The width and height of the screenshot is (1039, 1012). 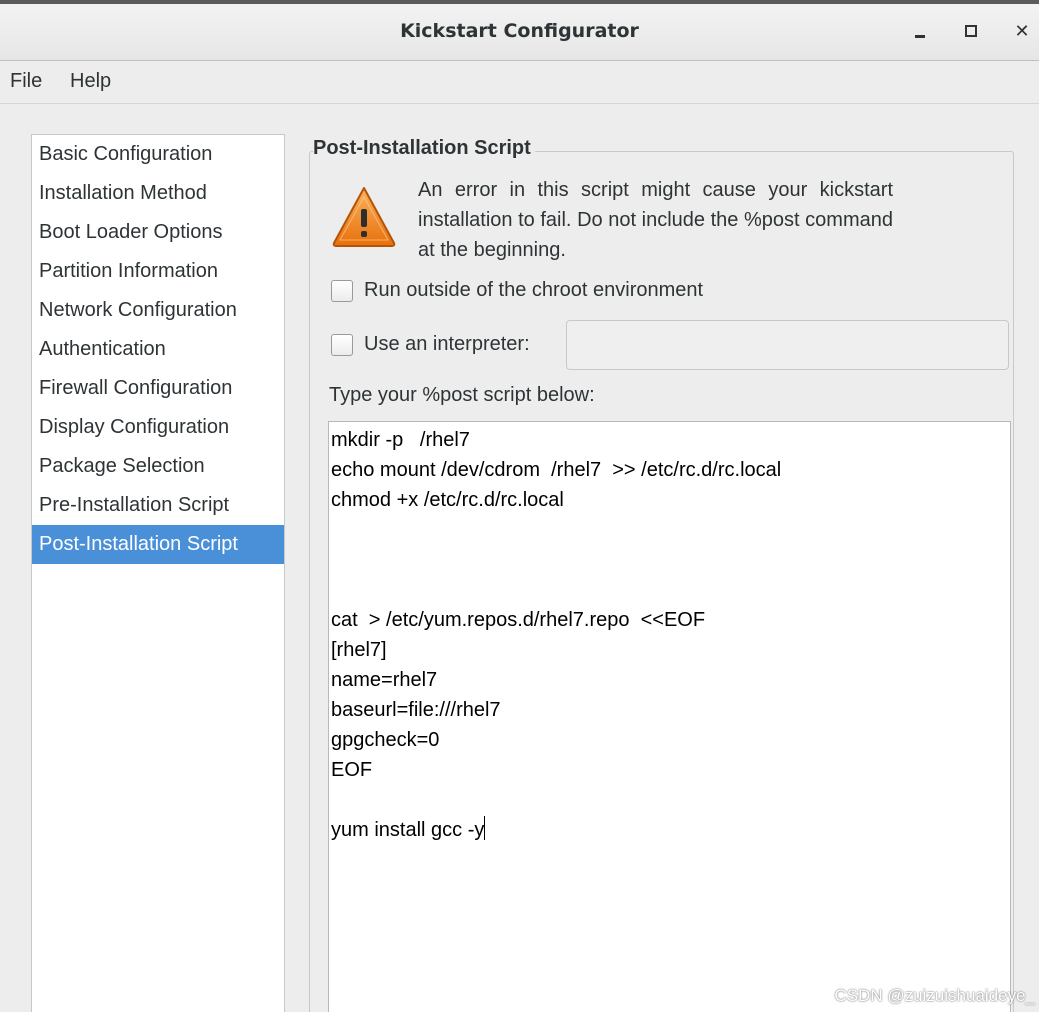 I want to click on script-line: gpgcheck=0, so click(x=385, y=740).